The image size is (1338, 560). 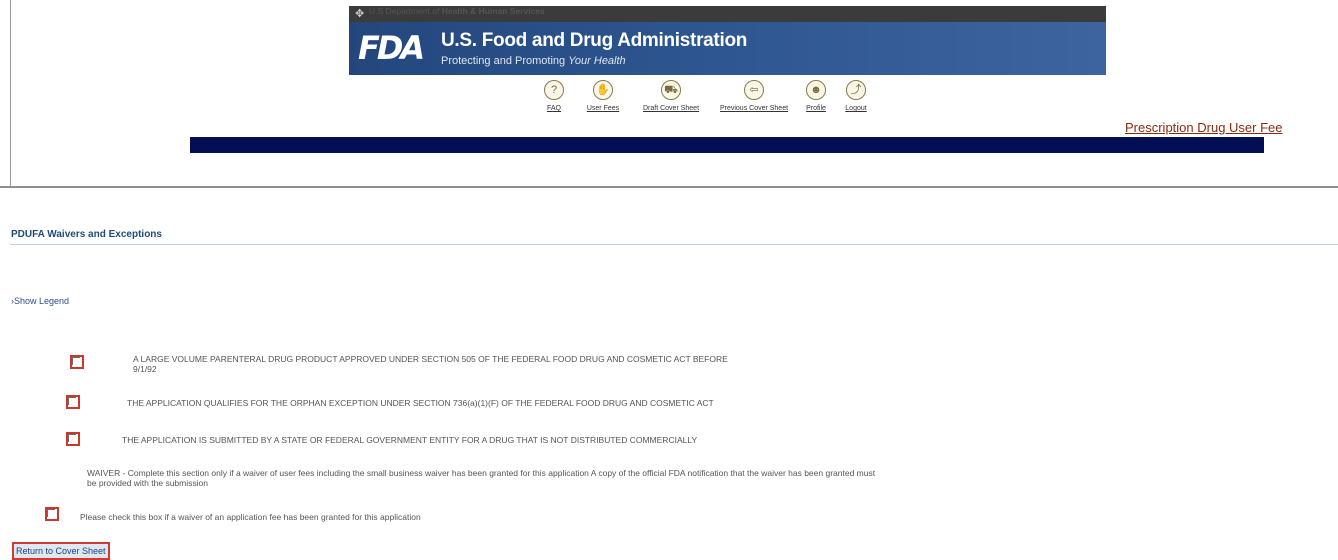 What do you see at coordinates (73, 439) in the screenshot?
I see `option-checkbox-government-entity` at bounding box center [73, 439].